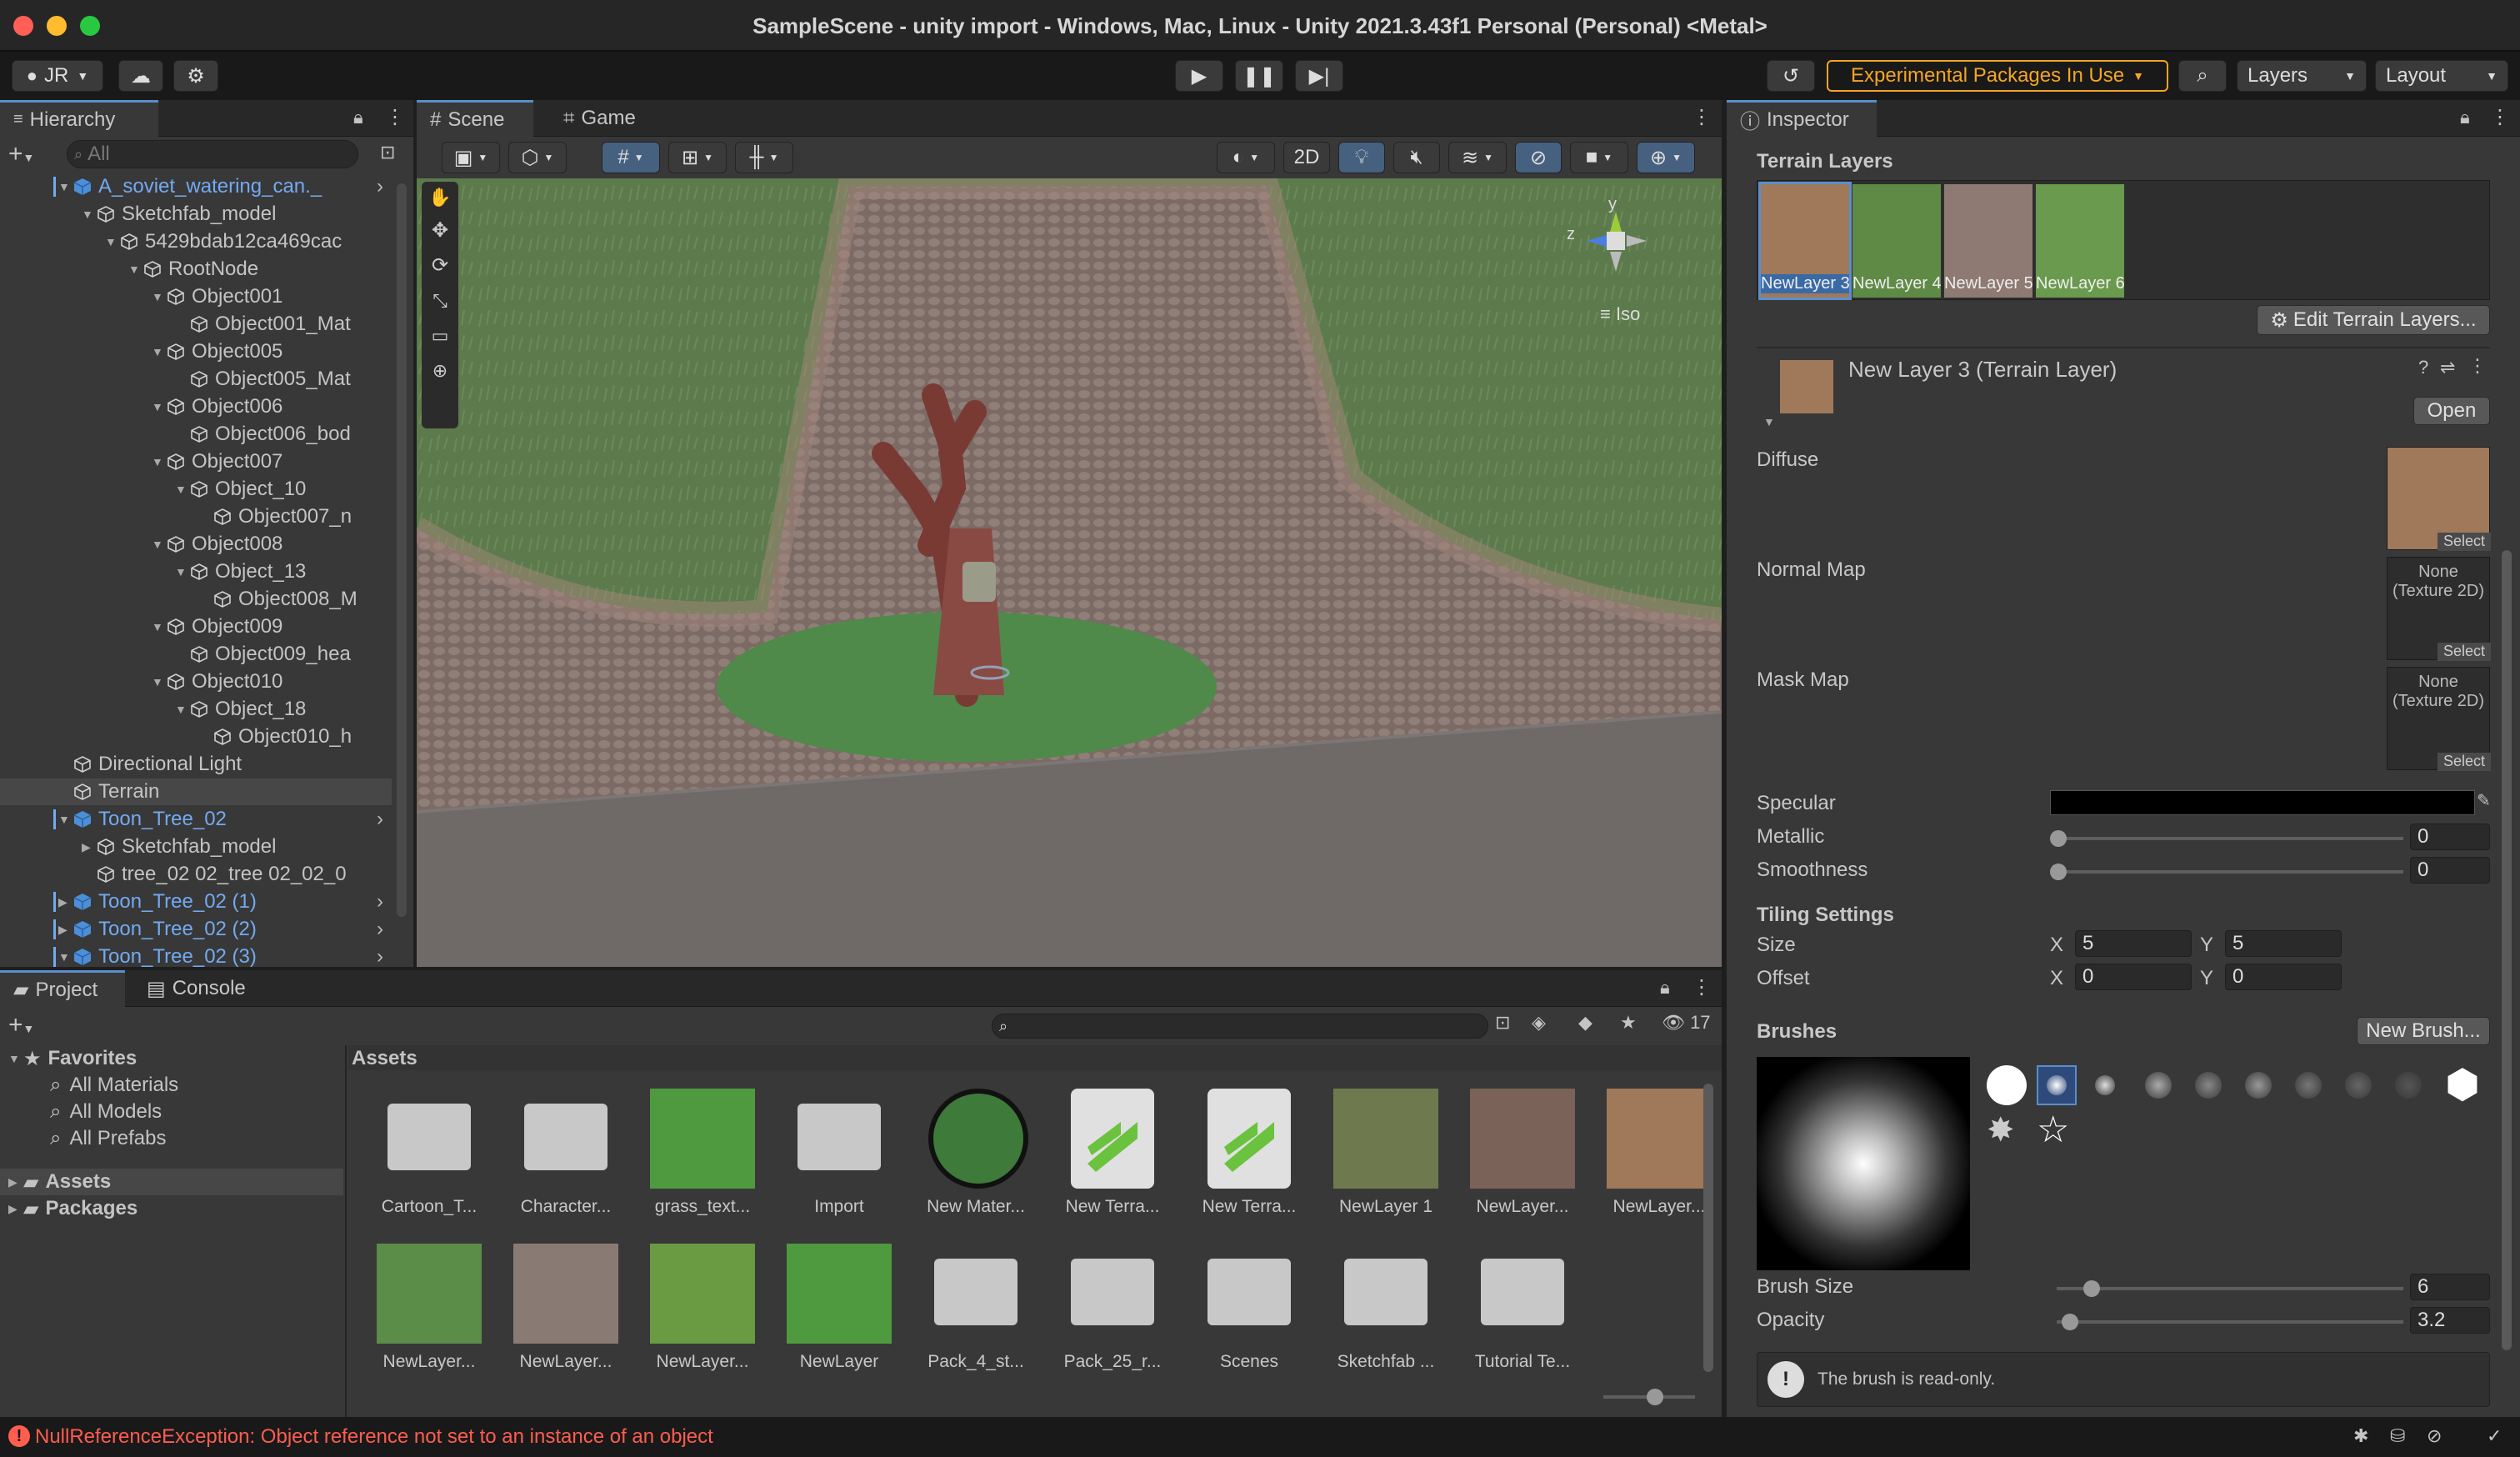 The width and height of the screenshot is (2520, 1457). Describe the element at coordinates (2439, 609) in the screenshot. I see `normal-map-texture-slot: None (Texture 2D) Select` at that location.